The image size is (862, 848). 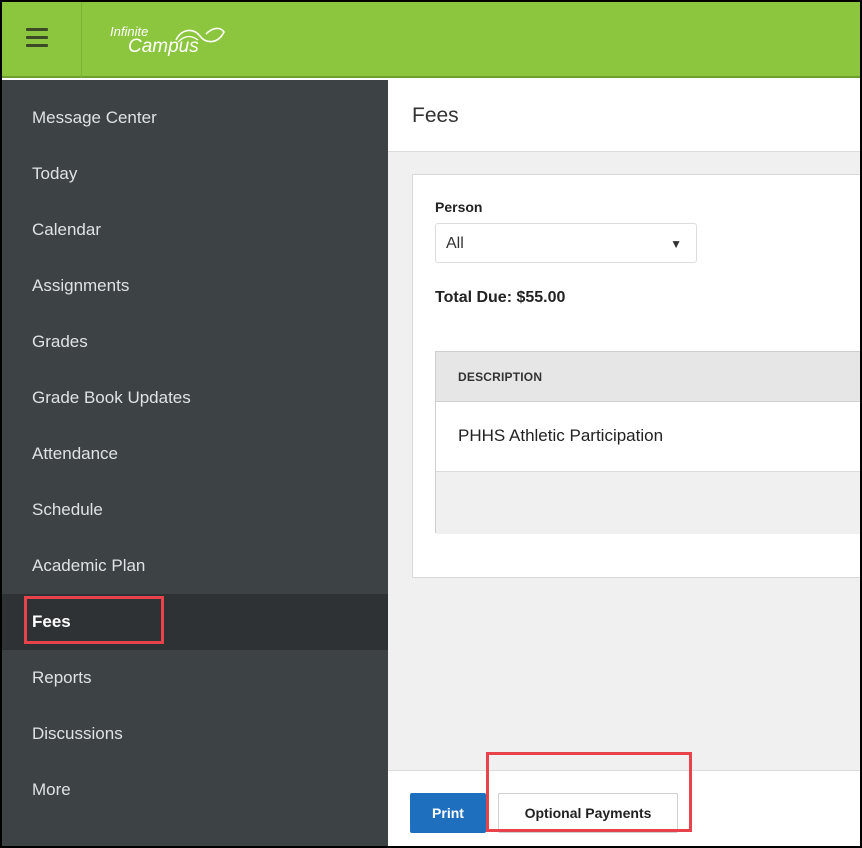 I want to click on sidebar-item-label: Calendar, so click(x=66, y=229).